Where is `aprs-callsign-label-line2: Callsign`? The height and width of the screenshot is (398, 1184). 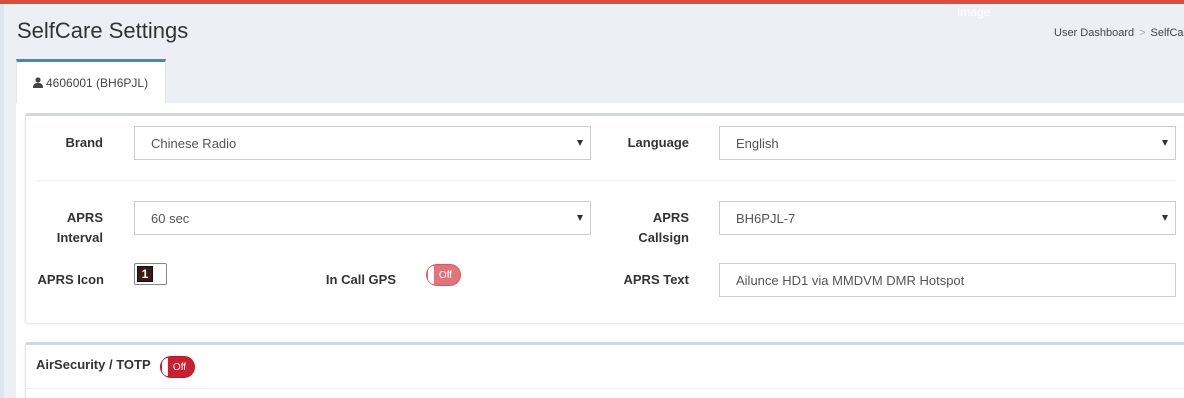
aprs-callsign-label-line2: Callsign is located at coordinates (663, 237).